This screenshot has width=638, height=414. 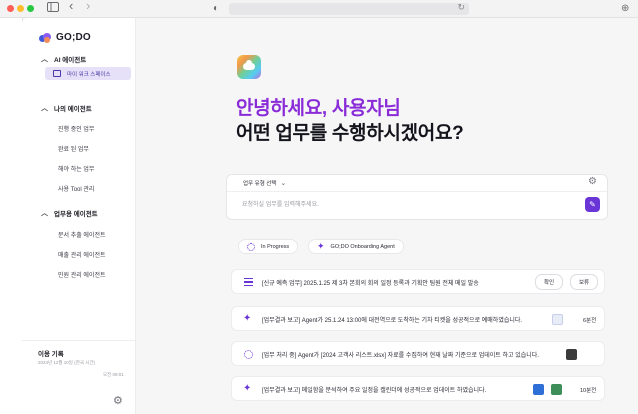 What do you see at coordinates (275, 246) in the screenshot?
I see `chip-label: In Progress` at bounding box center [275, 246].